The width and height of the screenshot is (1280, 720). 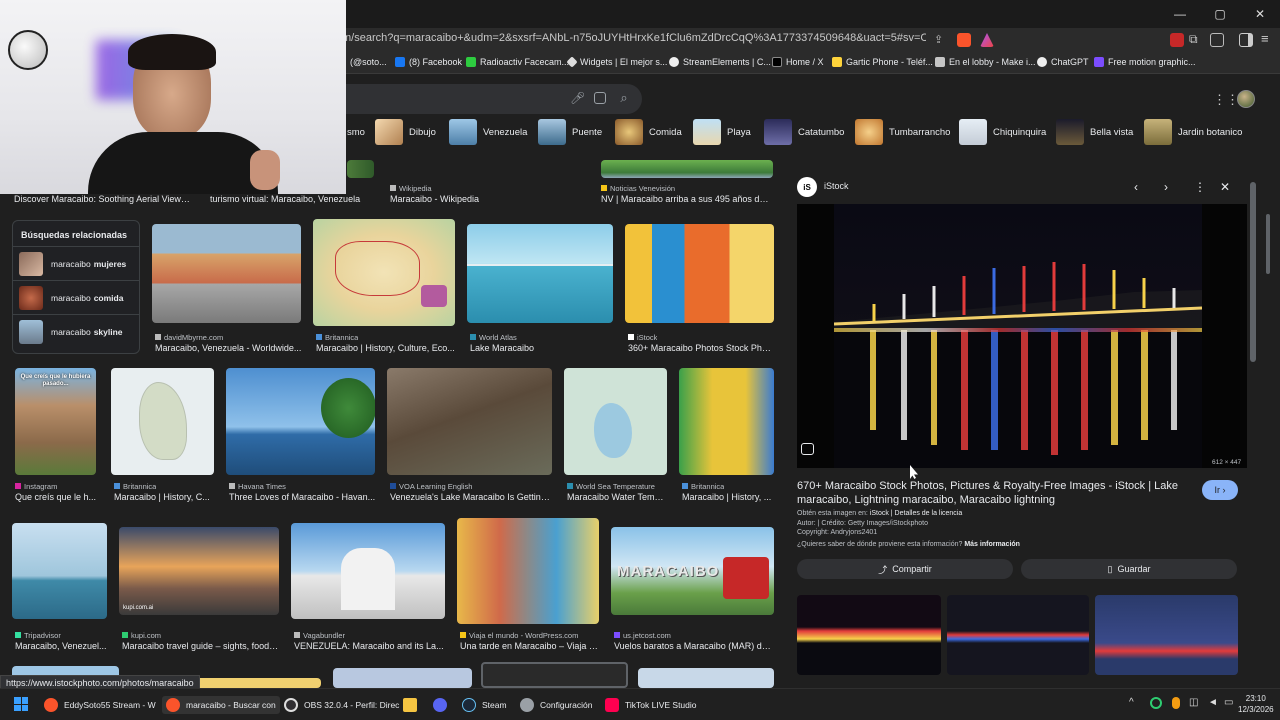 I want to click on network-icon: ◫, so click(x=1193, y=702).